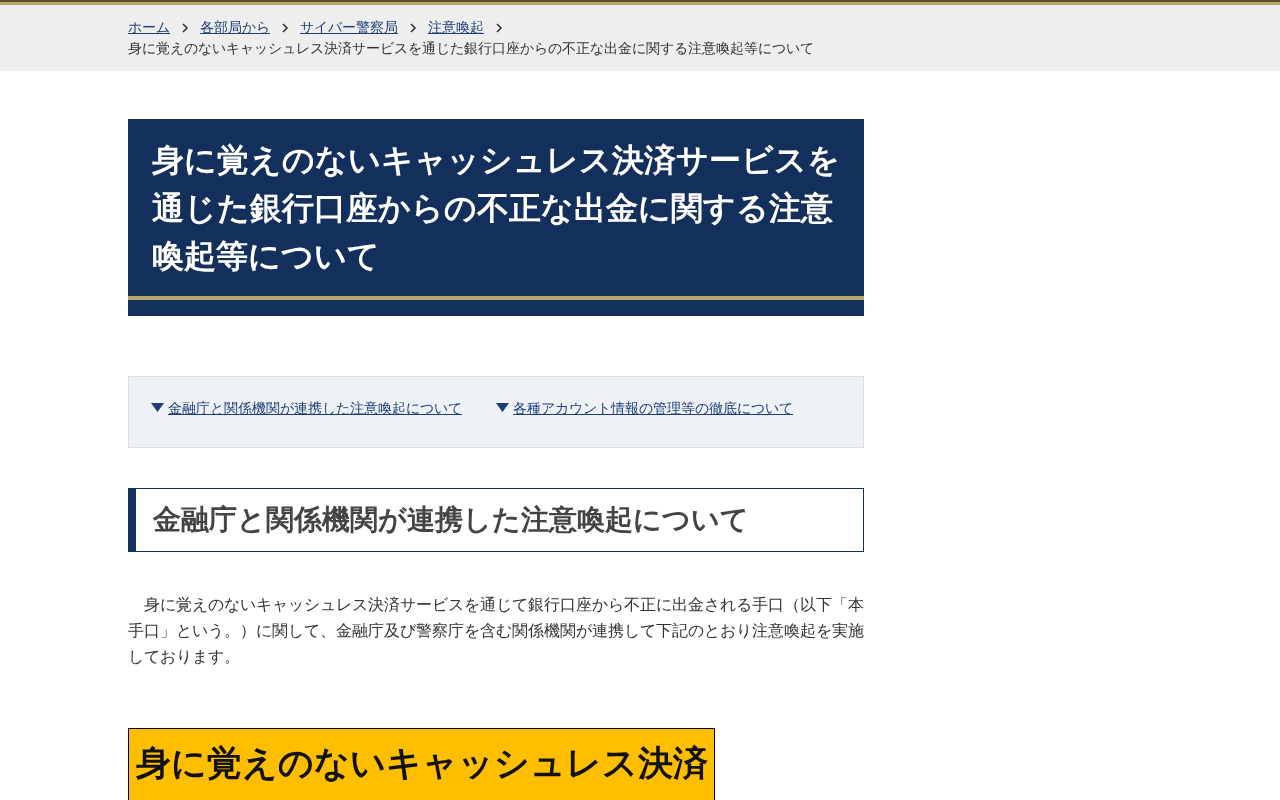 Image resolution: width=1280 pixels, height=800 pixels. What do you see at coordinates (315, 408) in the screenshot?
I see `toc-link: 金融庁と関係機関が連携した注意喚起について` at bounding box center [315, 408].